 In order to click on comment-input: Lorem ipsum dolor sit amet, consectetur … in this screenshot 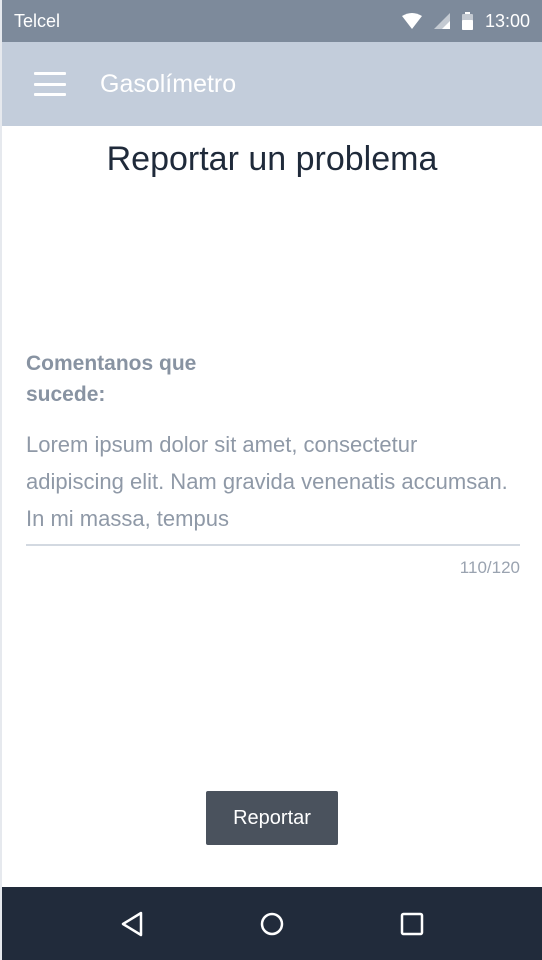, I will do `click(273, 481)`.